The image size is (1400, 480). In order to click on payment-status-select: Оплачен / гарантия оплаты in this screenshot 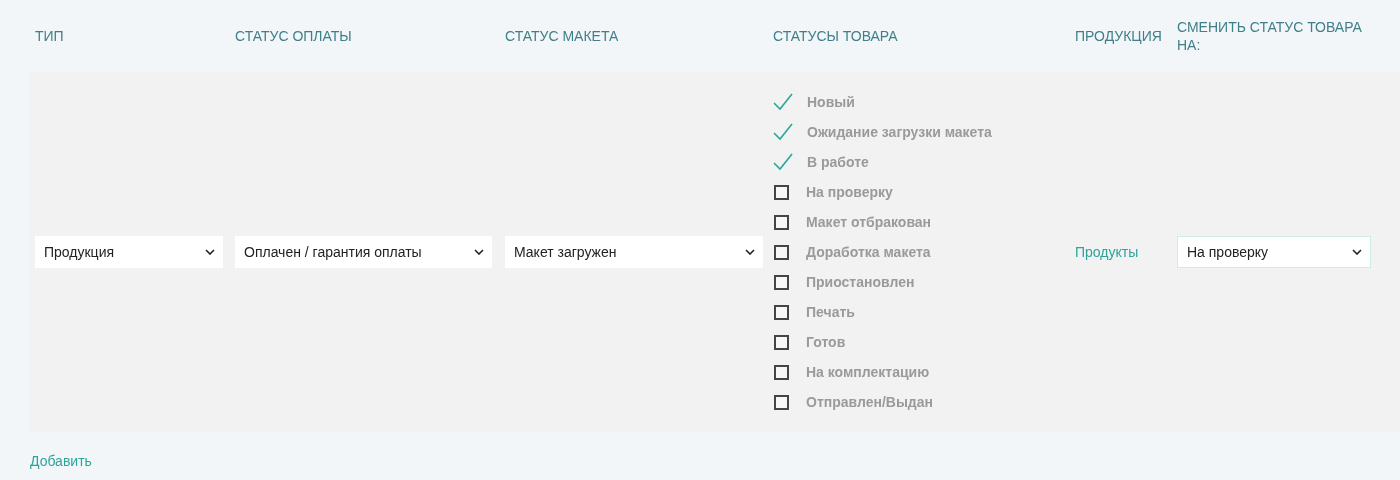, I will do `click(363, 252)`.